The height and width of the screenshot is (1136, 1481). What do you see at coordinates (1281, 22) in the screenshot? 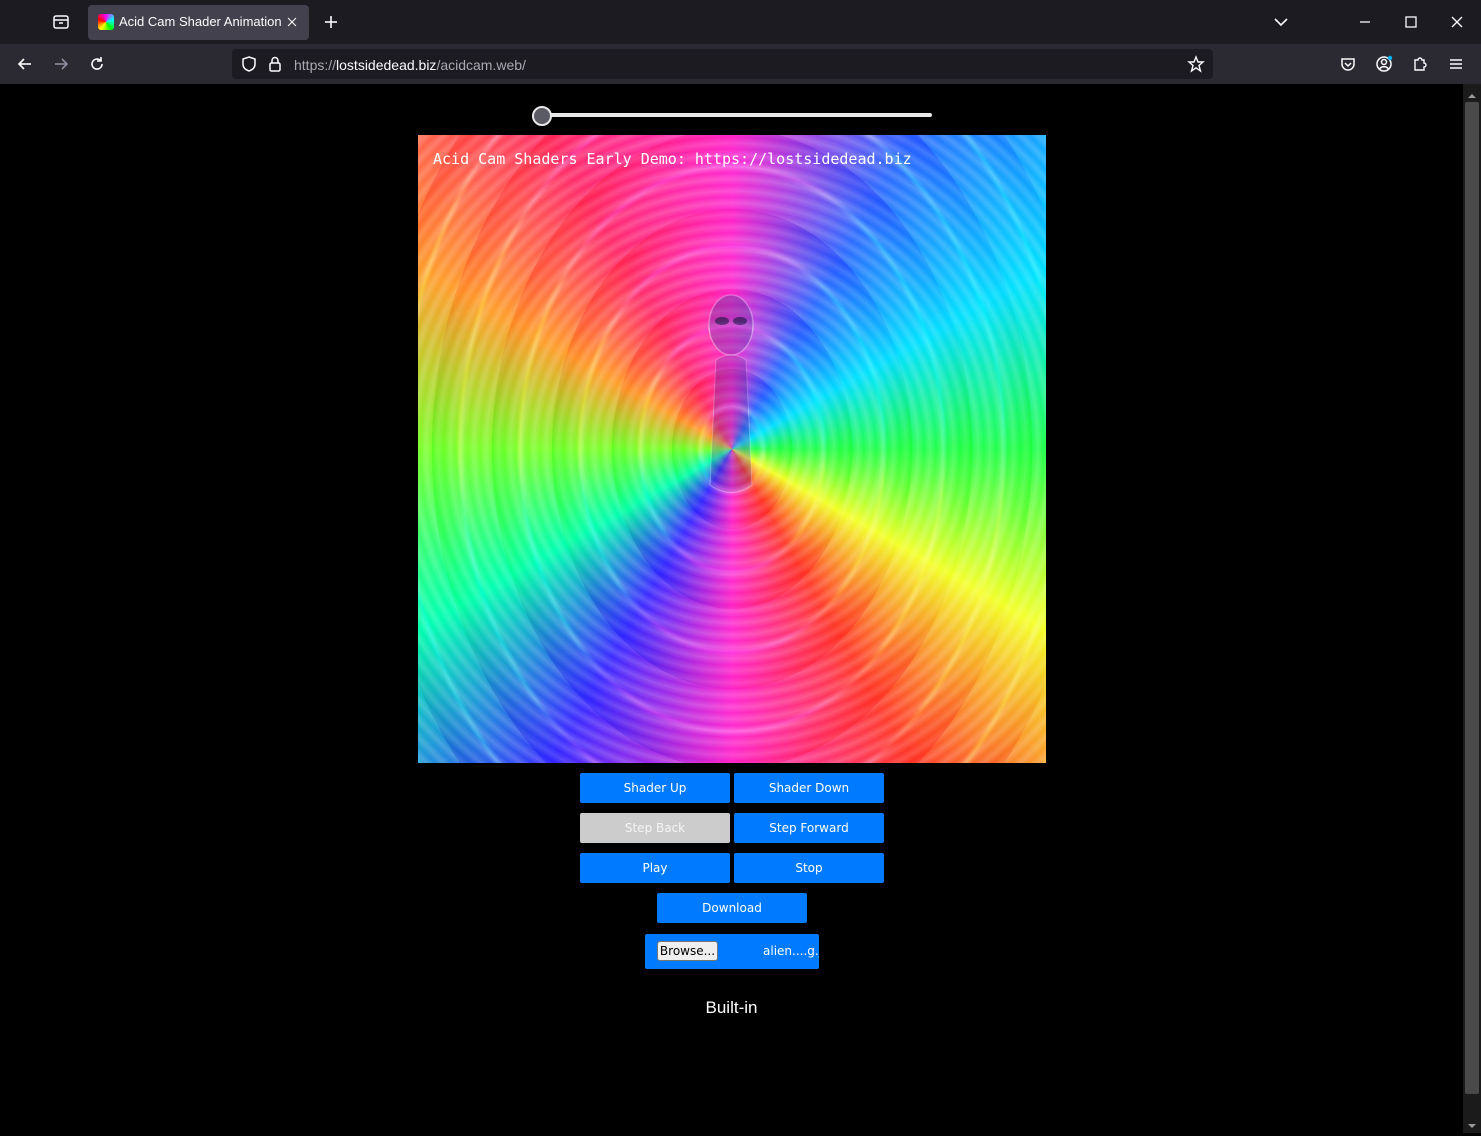
I see `list-tabs-chevron-down-icon` at bounding box center [1281, 22].